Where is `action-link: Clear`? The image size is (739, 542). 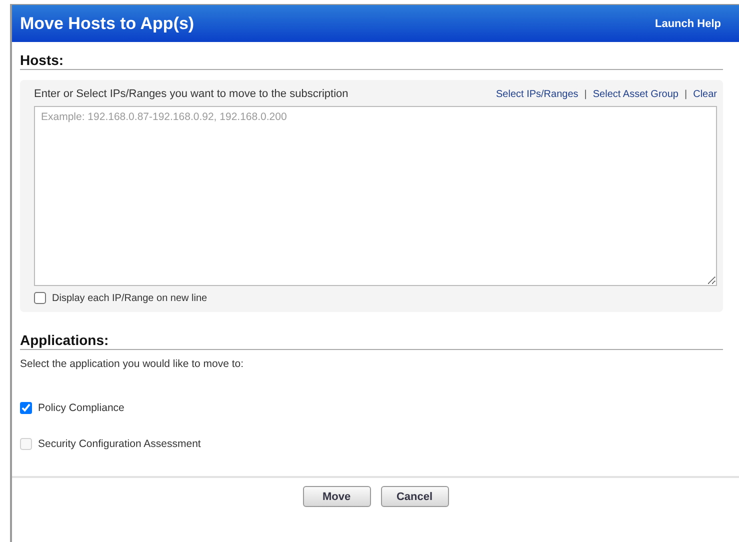 action-link: Clear is located at coordinates (705, 94).